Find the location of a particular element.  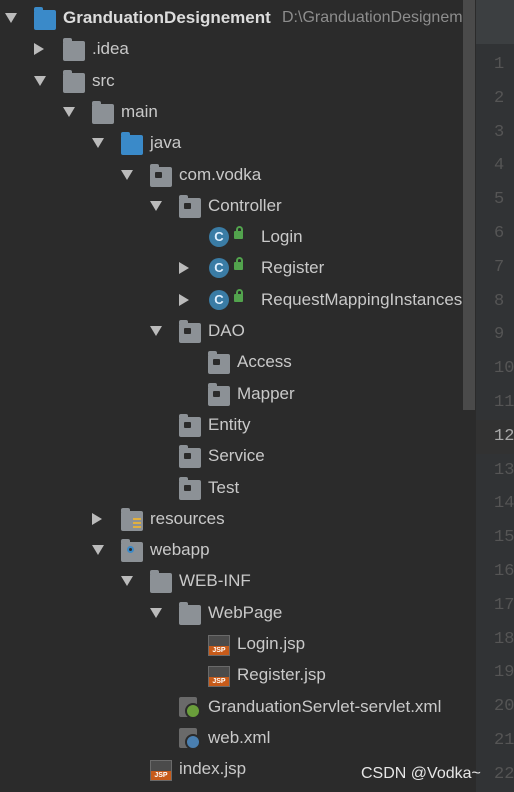

tree-item-label: DAO is located at coordinates (226, 330).